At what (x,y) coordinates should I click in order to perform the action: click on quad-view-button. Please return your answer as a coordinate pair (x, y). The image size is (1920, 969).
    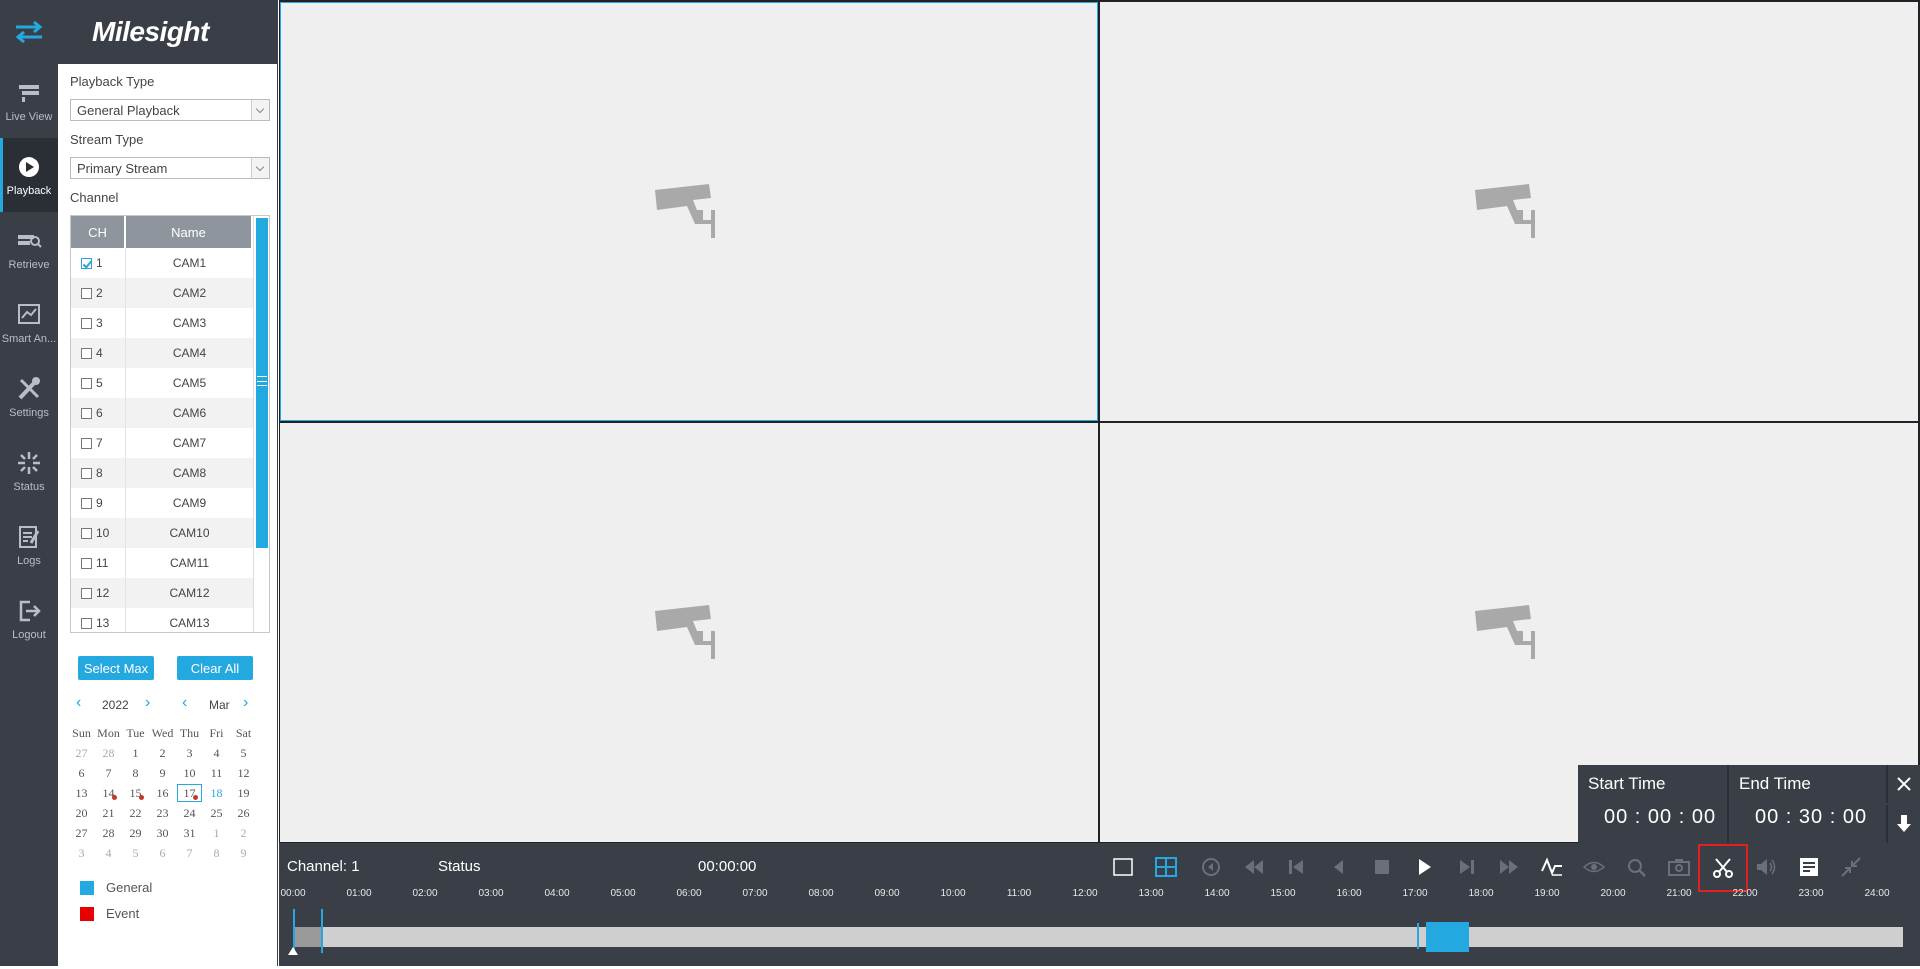
    Looking at the image, I should click on (1166, 867).